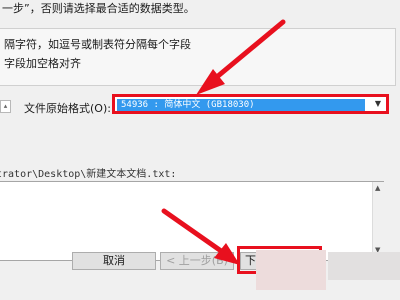 This screenshot has width=400, height=300. Describe the element at coordinates (241, 57) in the screenshot. I see `arrow-to-encoding-icon` at that location.